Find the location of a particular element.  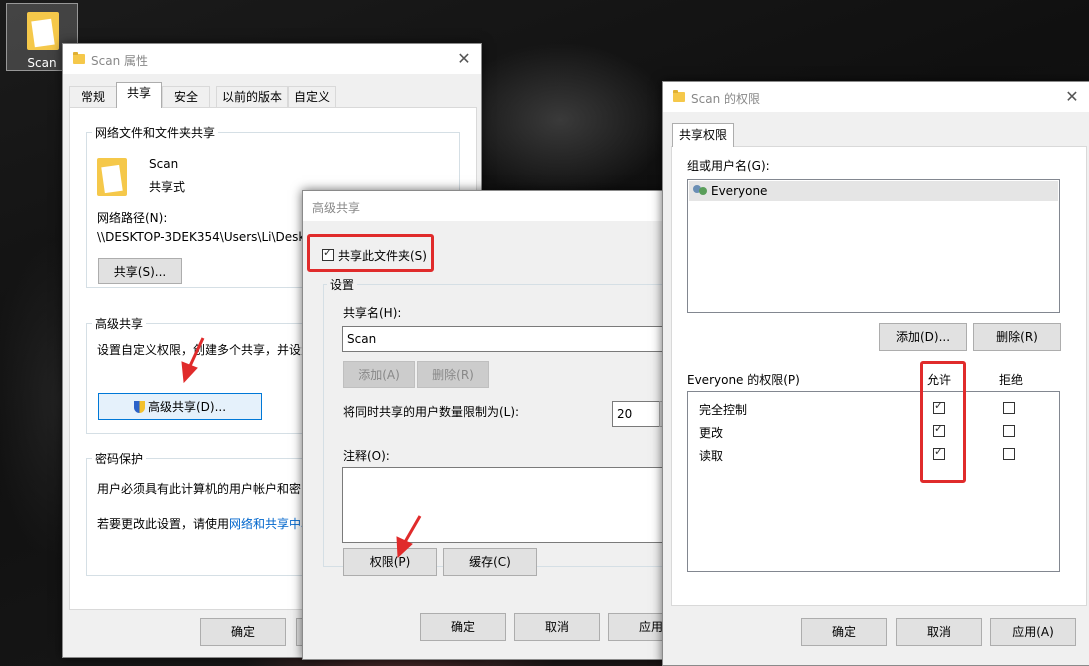

annotation-arrows is located at coordinates (301, 448).